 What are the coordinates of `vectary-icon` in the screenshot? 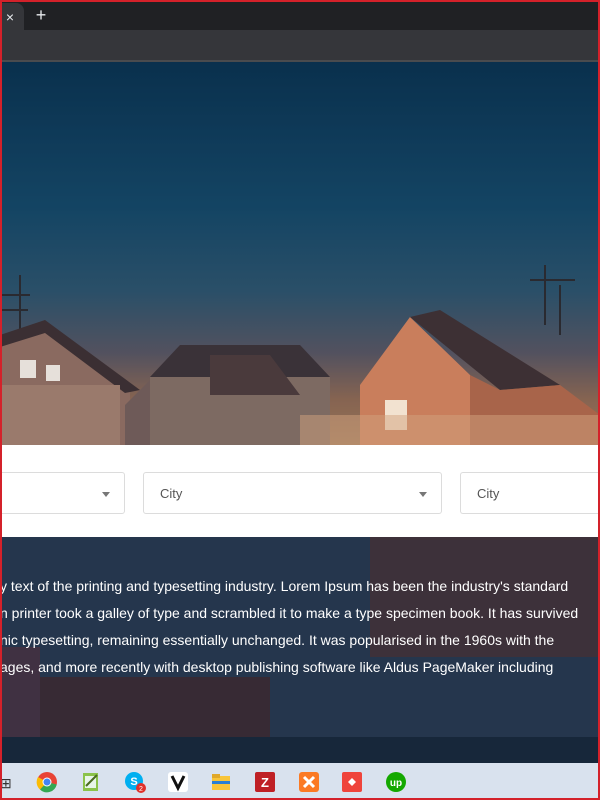 It's located at (178, 782).